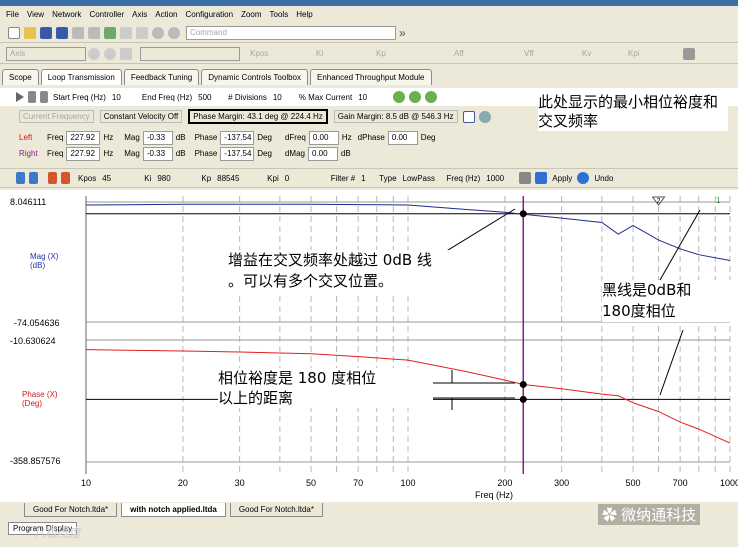 This screenshot has height=547, width=738. I want to click on x-tick-label: 30, so click(240, 483).